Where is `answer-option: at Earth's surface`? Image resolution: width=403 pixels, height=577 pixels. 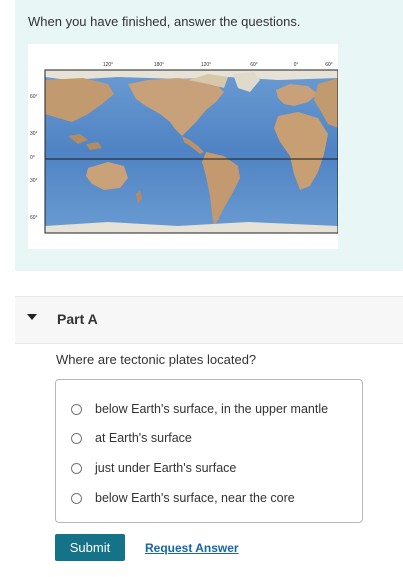 answer-option: at Earth's surface is located at coordinates (131, 438).